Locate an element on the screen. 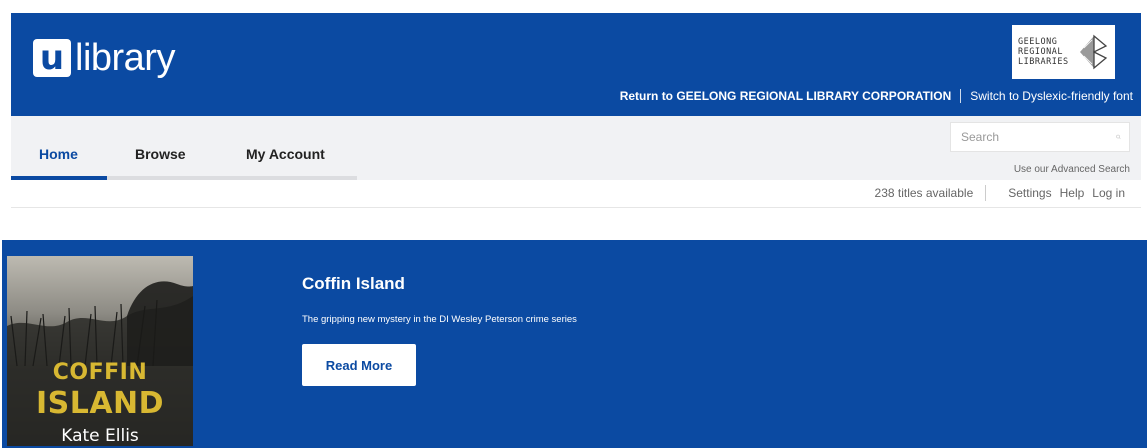  cover-title-line-1: COFFIN is located at coordinates (100, 372).